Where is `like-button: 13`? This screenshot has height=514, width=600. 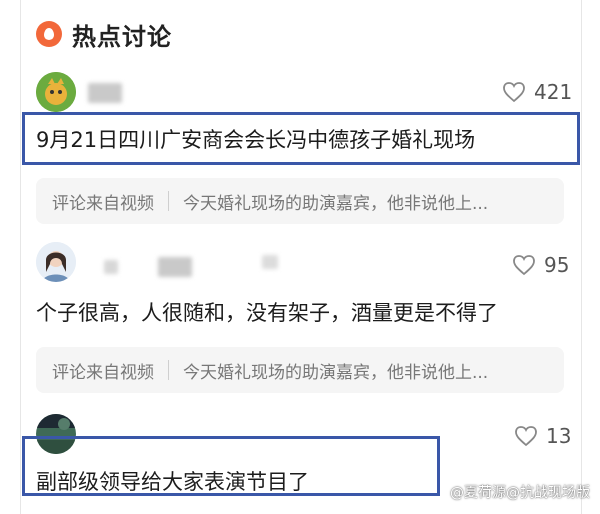
like-button: 13 is located at coordinates (542, 436).